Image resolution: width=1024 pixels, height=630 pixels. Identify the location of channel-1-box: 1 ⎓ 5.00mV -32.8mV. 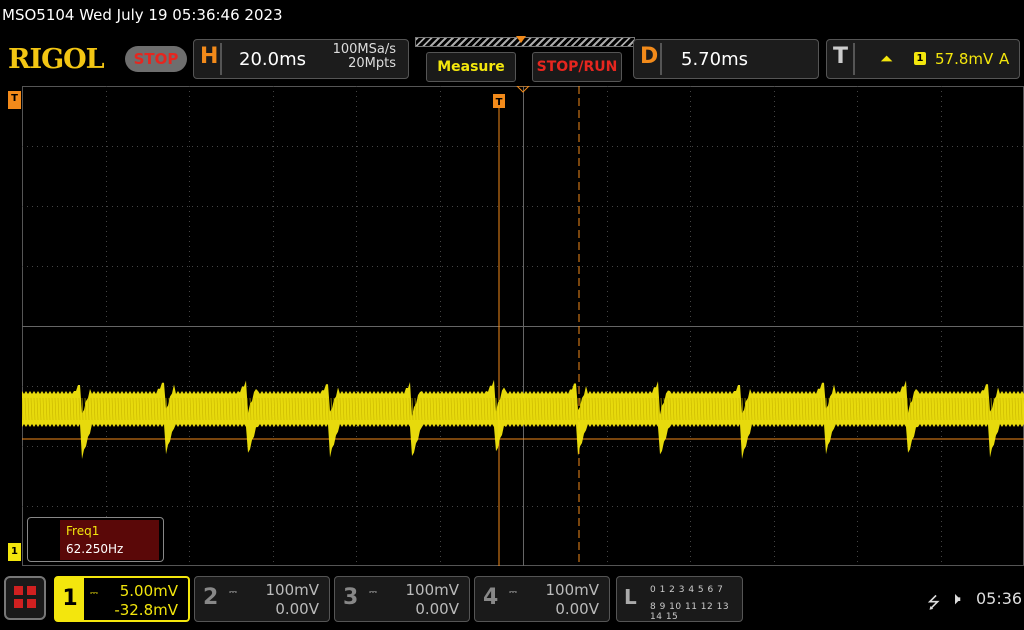
(122, 599).